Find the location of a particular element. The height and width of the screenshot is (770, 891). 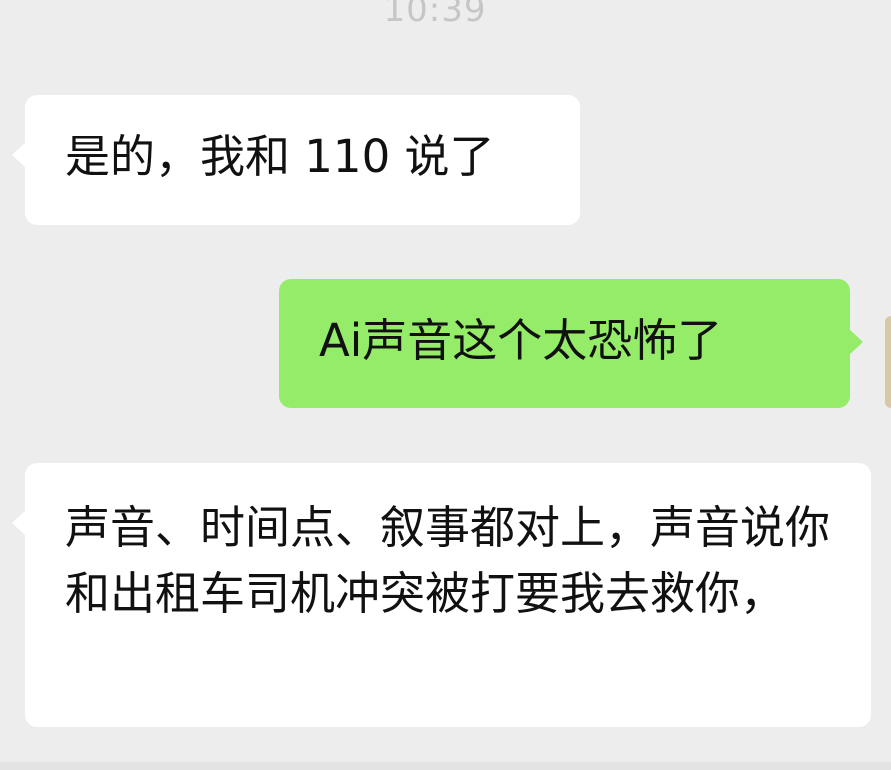

timestamp: 10:39 is located at coordinates (435, 15).